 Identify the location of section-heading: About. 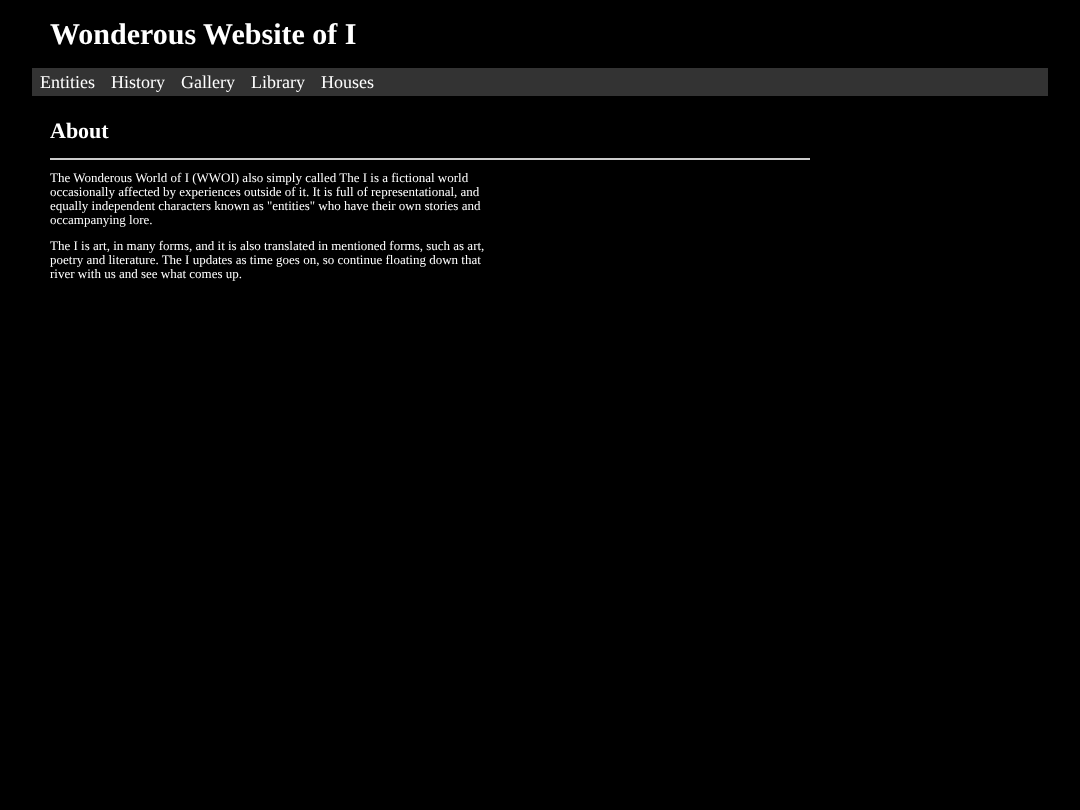
(79, 133).